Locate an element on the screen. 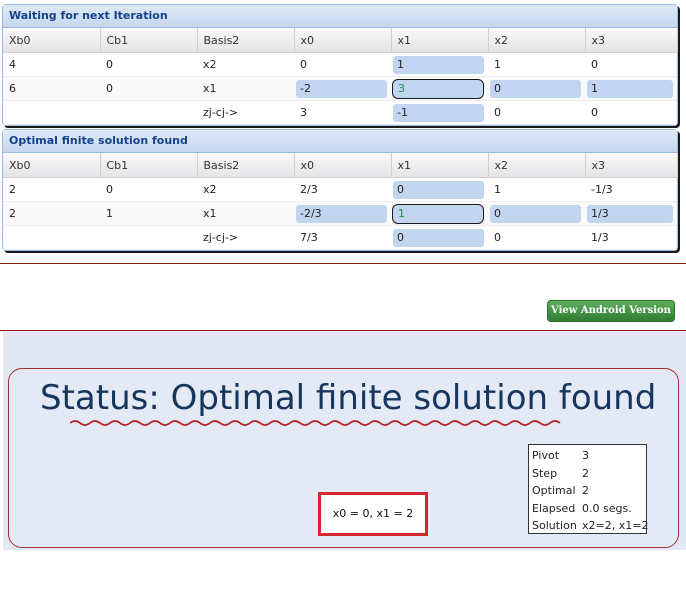 The width and height of the screenshot is (686, 591). info-row-solution: Solution x2=2, x1=2 is located at coordinates (590, 526).